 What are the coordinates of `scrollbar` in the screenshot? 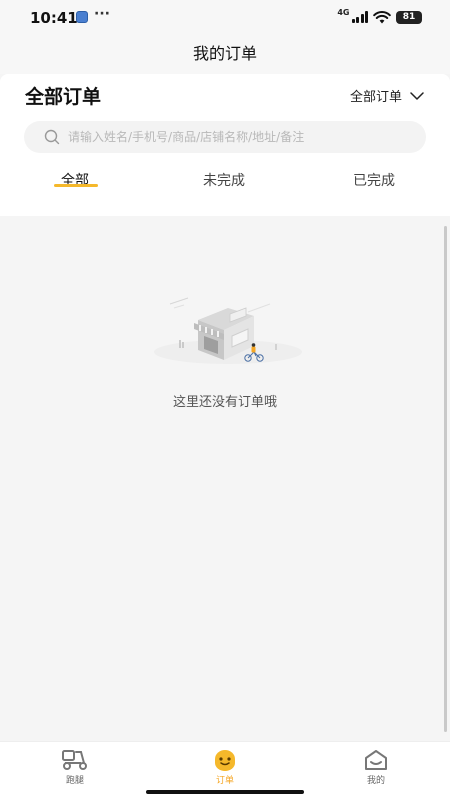 It's located at (445, 479).